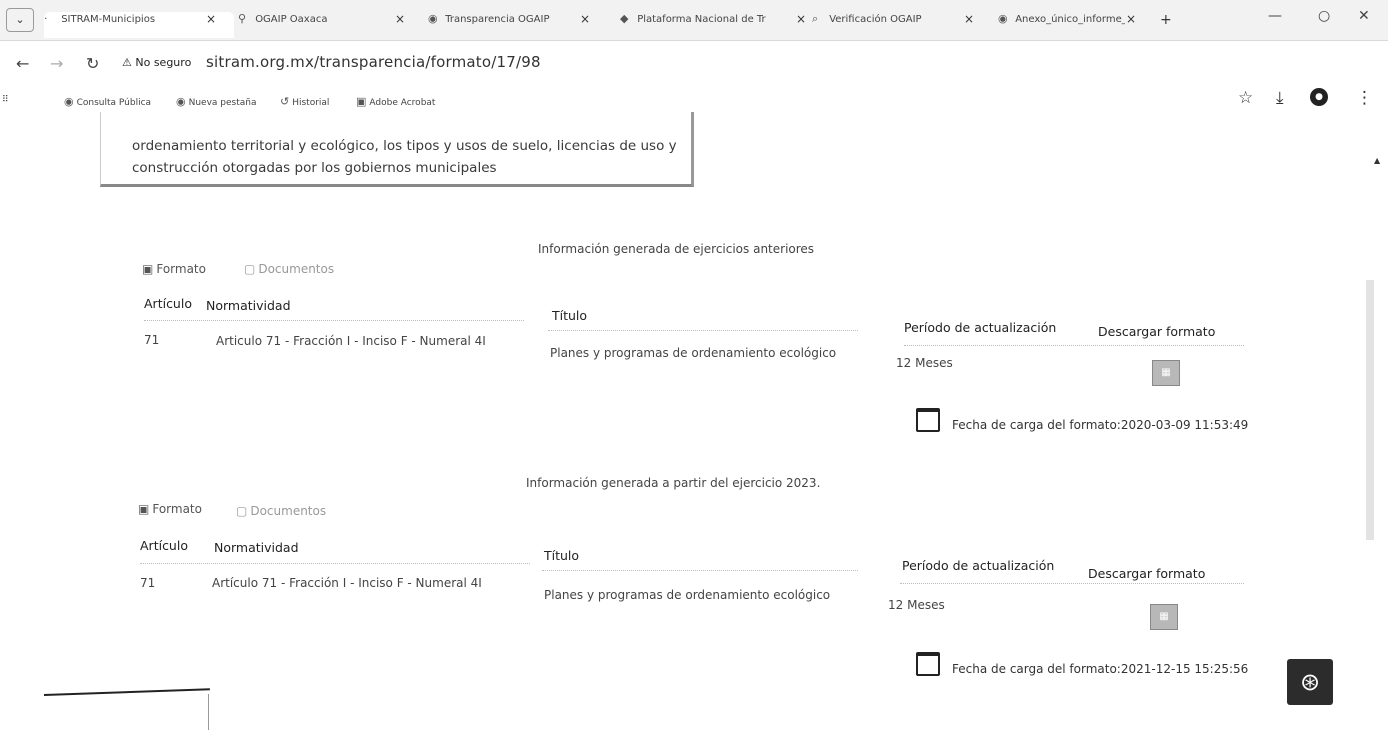 The width and height of the screenshot is (1388, 730). What do you see at coordinates (1280, 98) in the screenshot?
I see `download-icon: ⤓` at bounding box center [1280, 98].